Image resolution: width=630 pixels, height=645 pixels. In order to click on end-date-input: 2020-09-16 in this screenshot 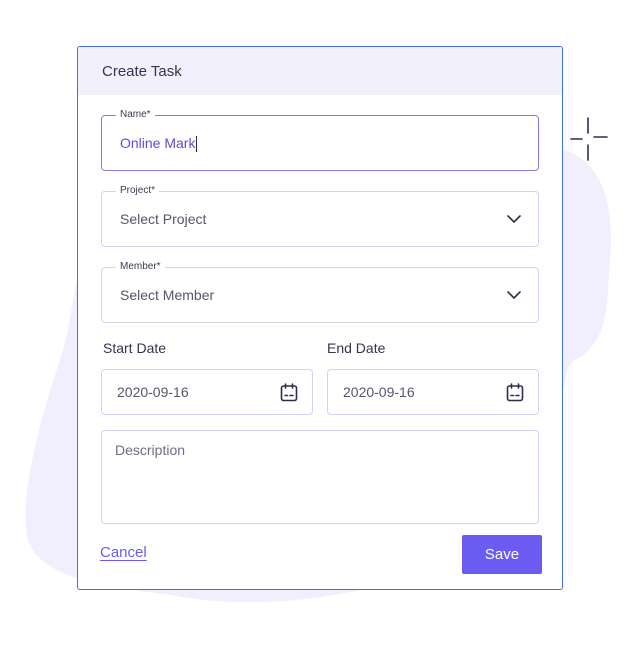, I will do `click(433, 392)`.